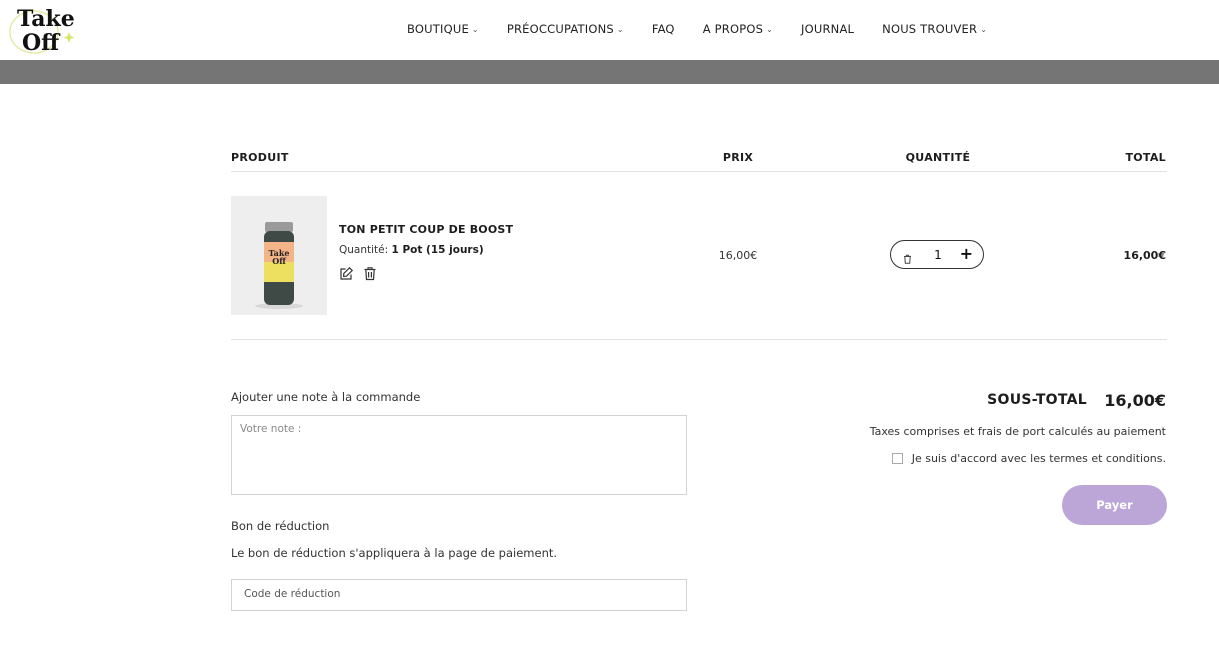 This screenshot has height=647, width=1219. What do you see at coordinates (46, 19) in the screenshot?
I see `svg-text: Take` at bounding box center [46, 19].